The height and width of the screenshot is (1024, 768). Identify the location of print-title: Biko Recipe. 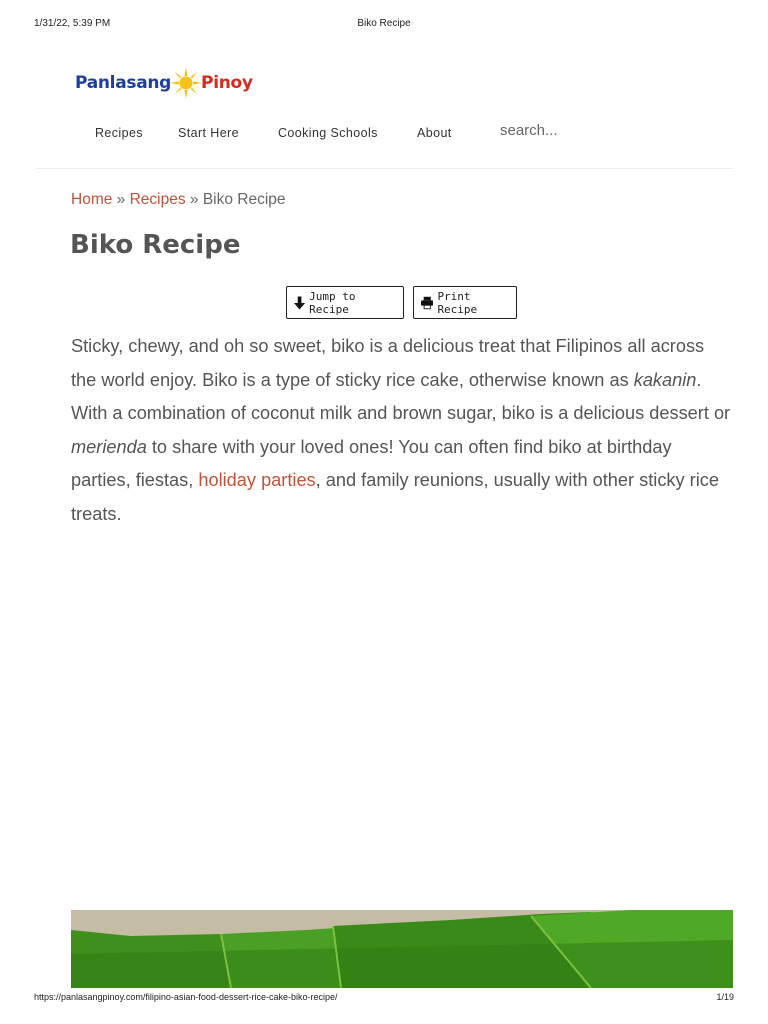
(384, 23).